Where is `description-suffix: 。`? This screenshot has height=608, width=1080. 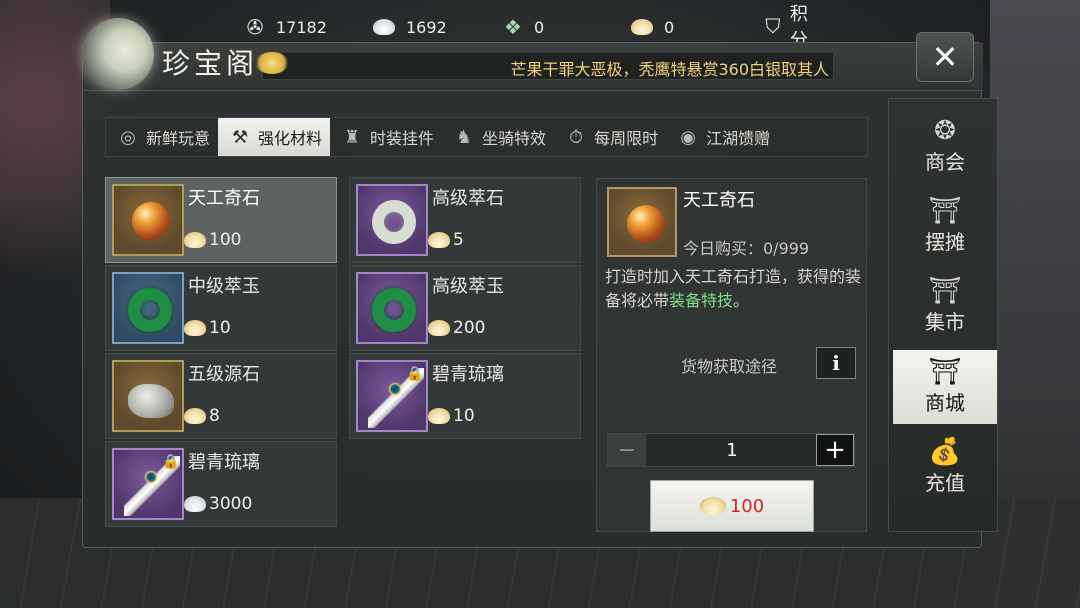 description-suffix: 。 is located at coordinates (741, 300).